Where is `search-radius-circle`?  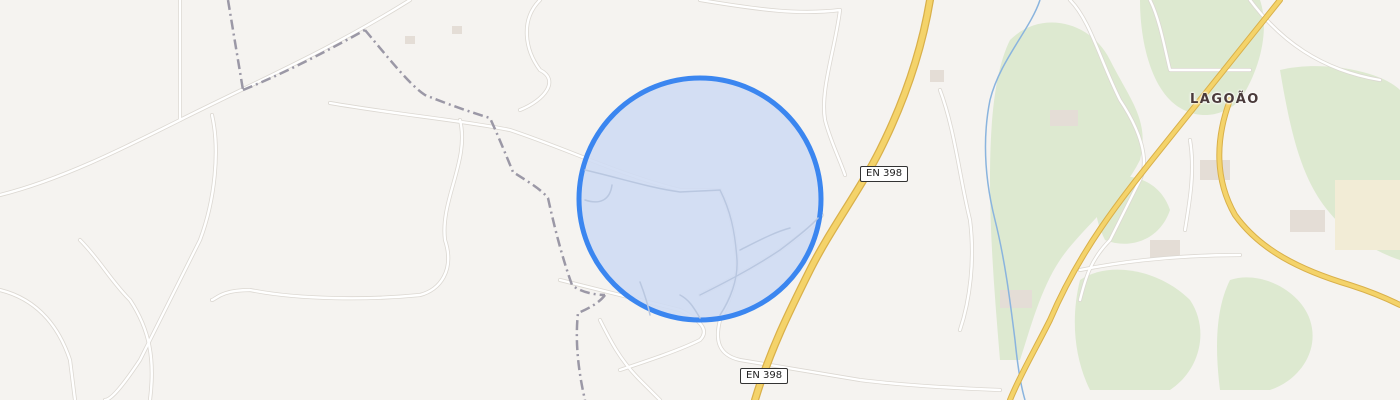
search-radius-circle is located at coordinates (700, 199).